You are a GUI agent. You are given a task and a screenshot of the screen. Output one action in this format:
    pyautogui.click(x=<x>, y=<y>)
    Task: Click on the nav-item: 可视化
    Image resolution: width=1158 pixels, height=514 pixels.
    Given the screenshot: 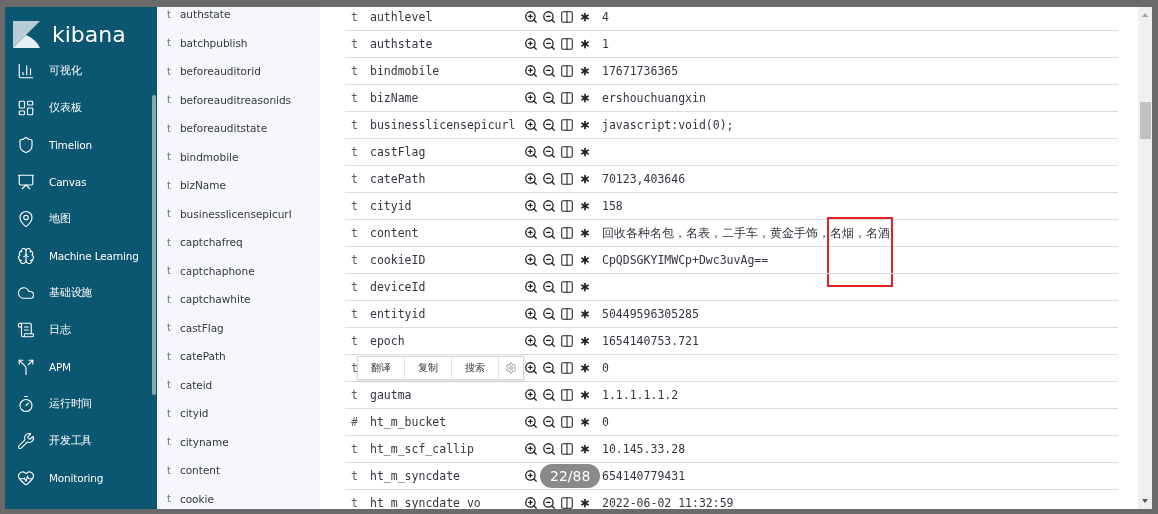 What is the action you would take?
    pyautogui.click(x=81, y=70)
    